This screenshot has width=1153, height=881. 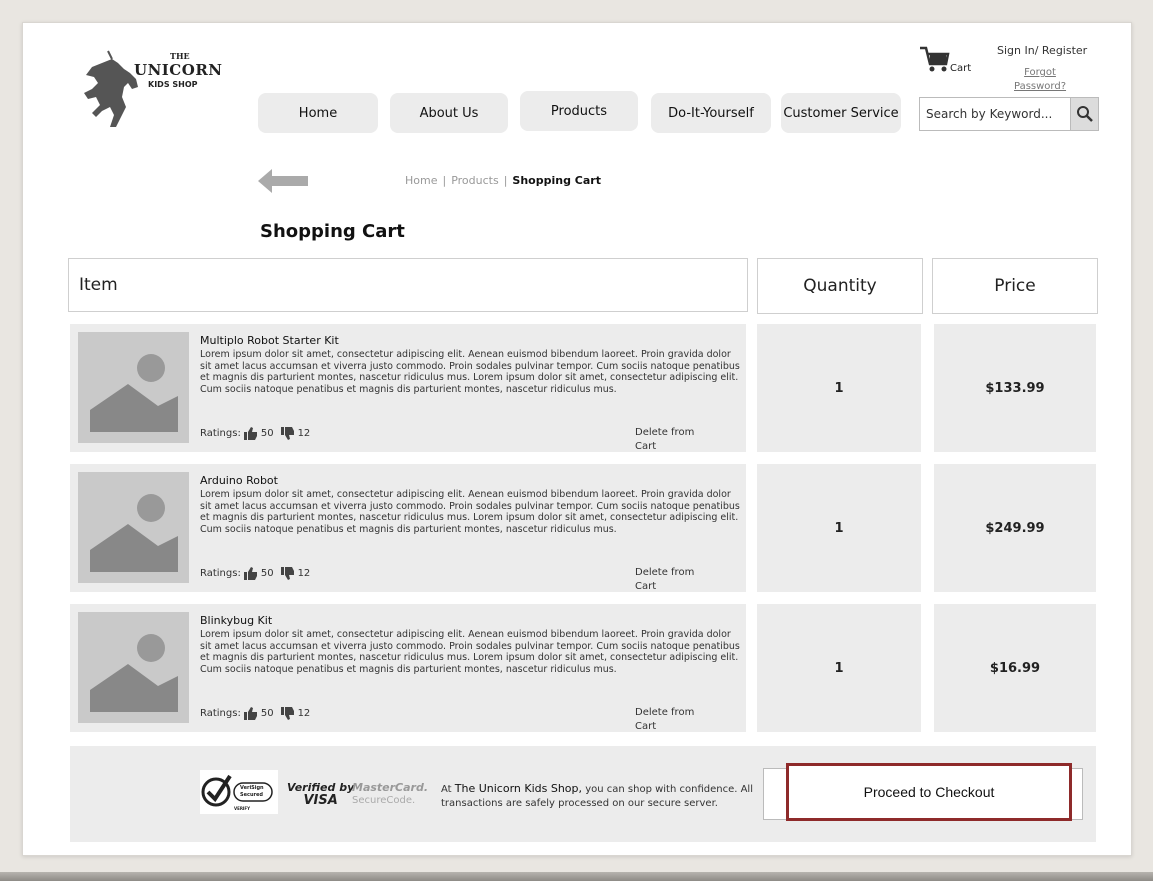 I want to click on logo-name: UNICORN, so click(x=178, y=70).